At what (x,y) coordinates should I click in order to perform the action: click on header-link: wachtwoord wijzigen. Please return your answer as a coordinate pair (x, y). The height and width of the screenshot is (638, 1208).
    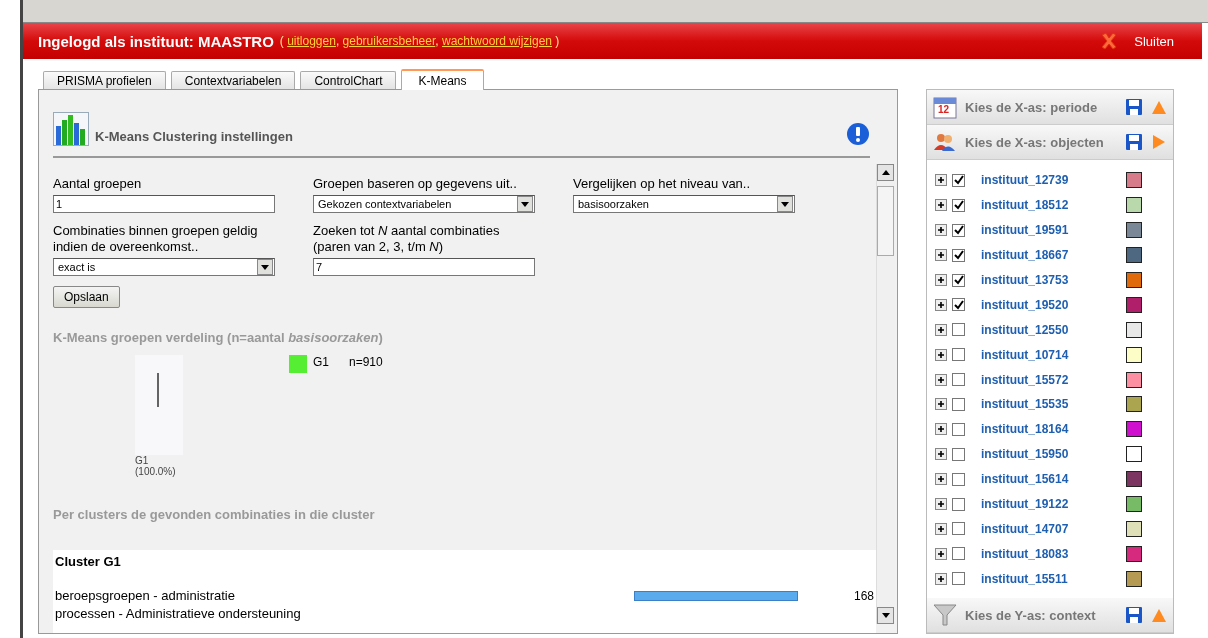
    Looking at the image, I should click on (497, 41).